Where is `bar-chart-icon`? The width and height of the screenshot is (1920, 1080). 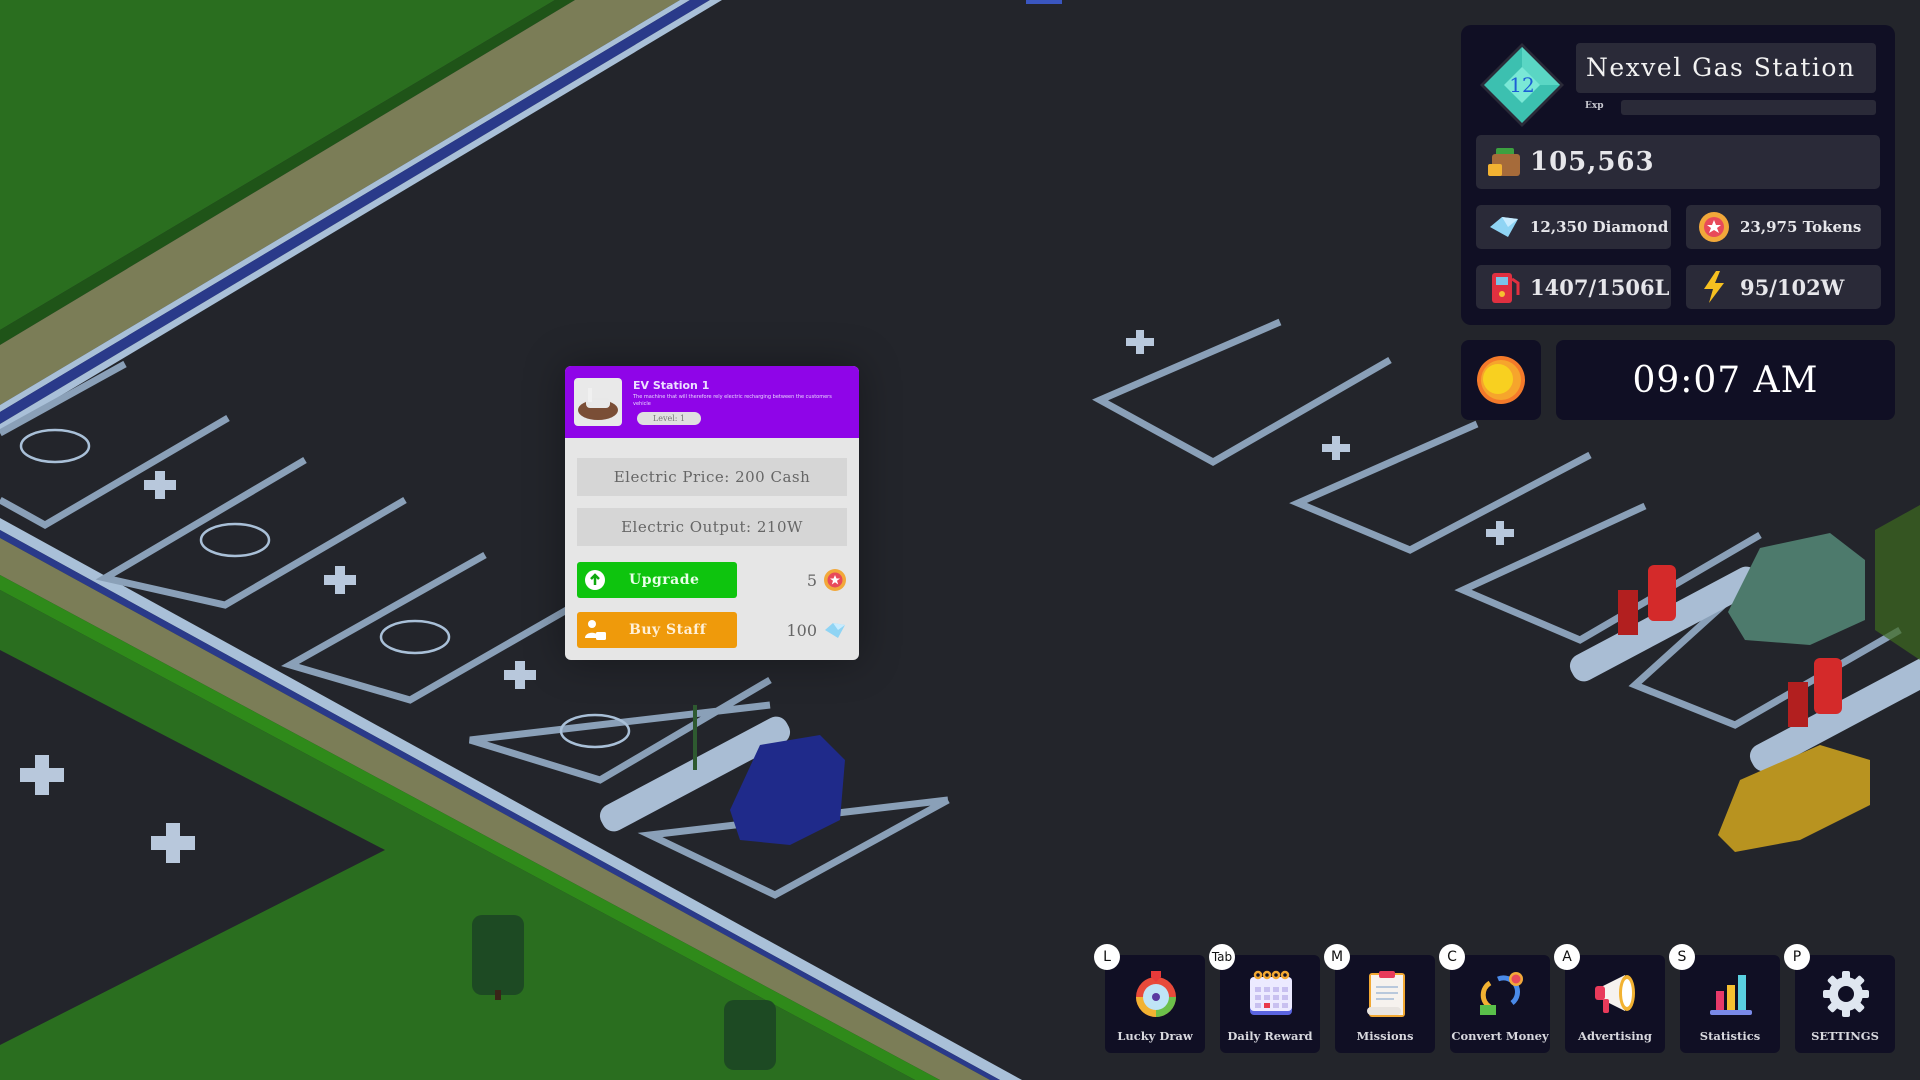 bar-chart-icon is located at coordinates (1731, 995).